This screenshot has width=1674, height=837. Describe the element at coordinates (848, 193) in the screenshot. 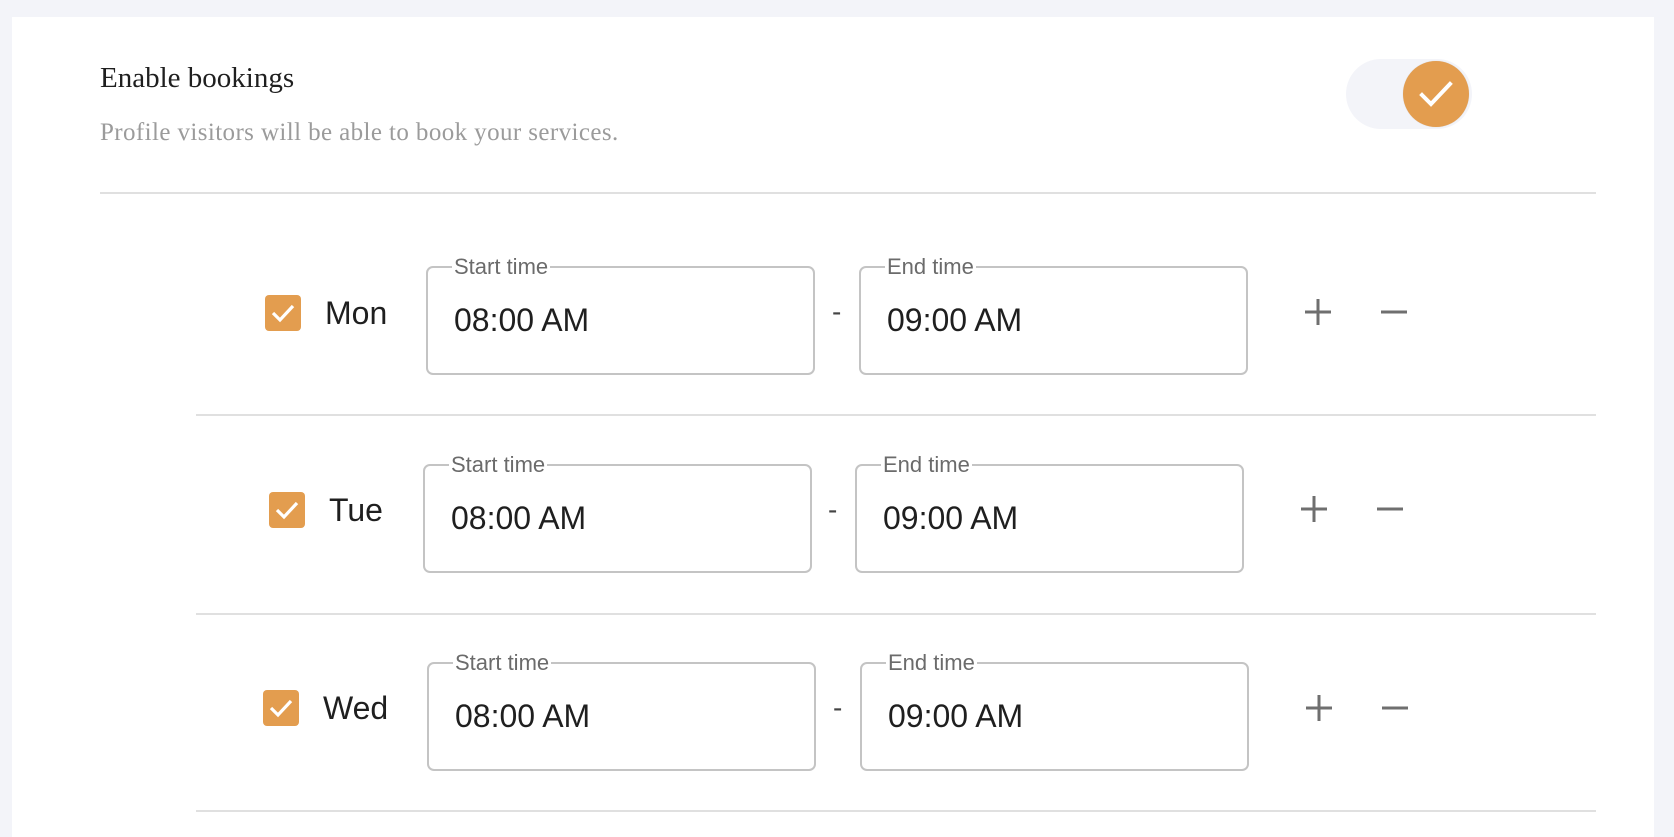

I see `header-divider` at that location.